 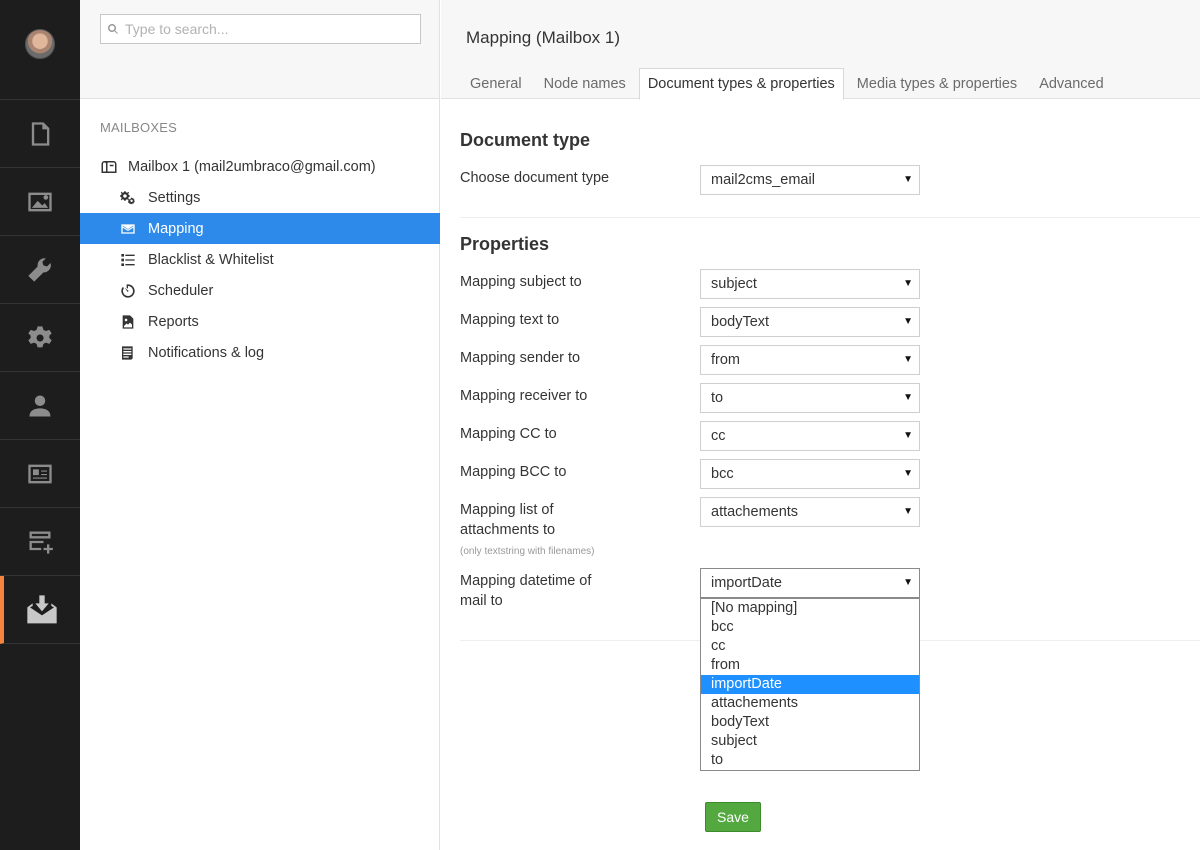 I want to click on dropdown-option: bodyText, so click(x=810, y=722).